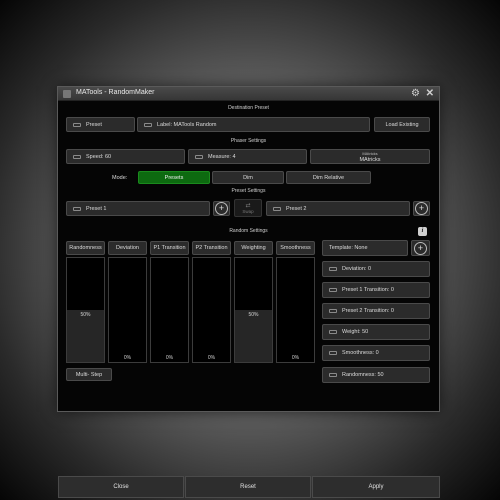  Describe the element at coordinates (360, 353) in the screenshot. I see `smoothness-setting-label: Smoothness: 0` at that location.